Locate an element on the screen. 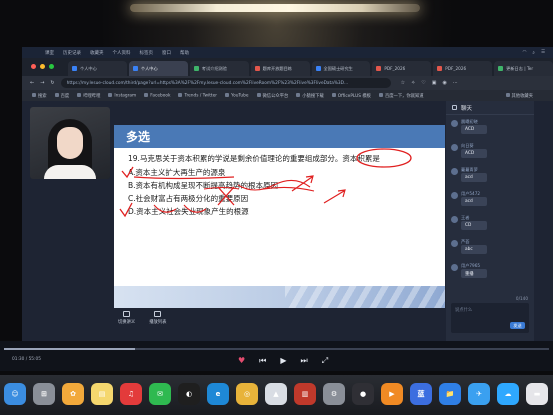  browser-tab: 题库开放题目练 is located at coordinates (280, 68).